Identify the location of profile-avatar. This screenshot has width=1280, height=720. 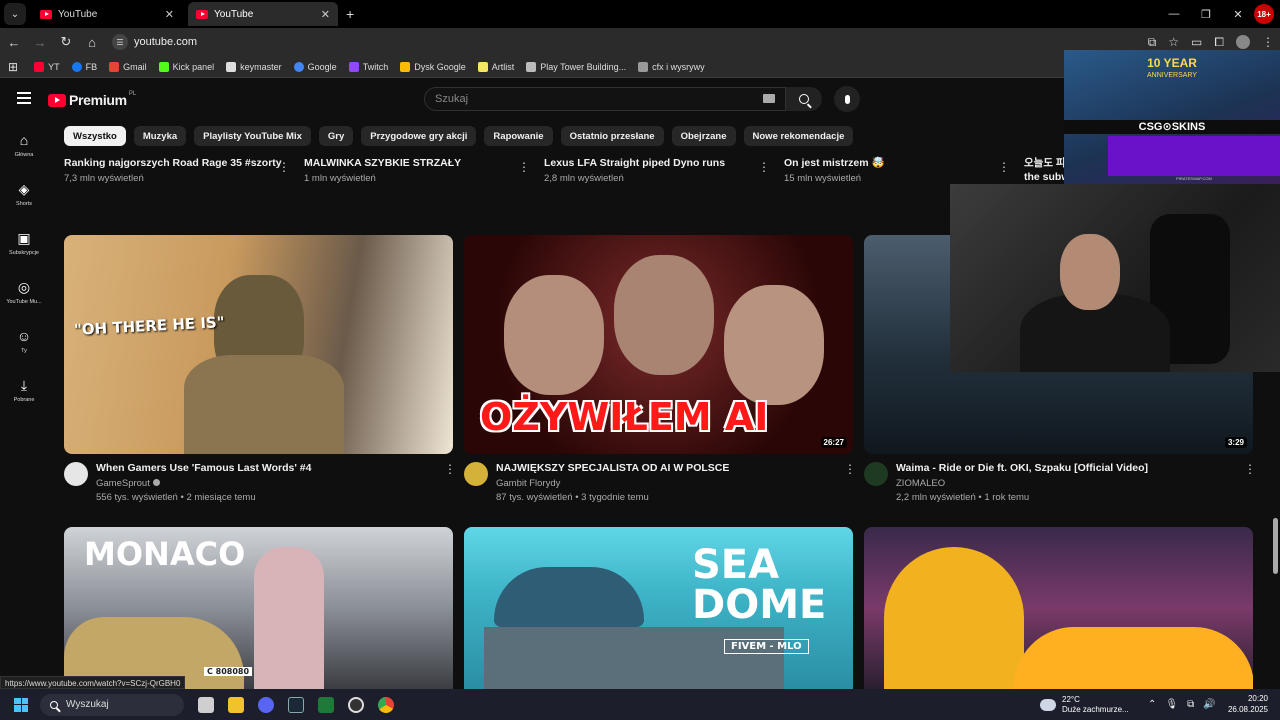
(1243, 42).